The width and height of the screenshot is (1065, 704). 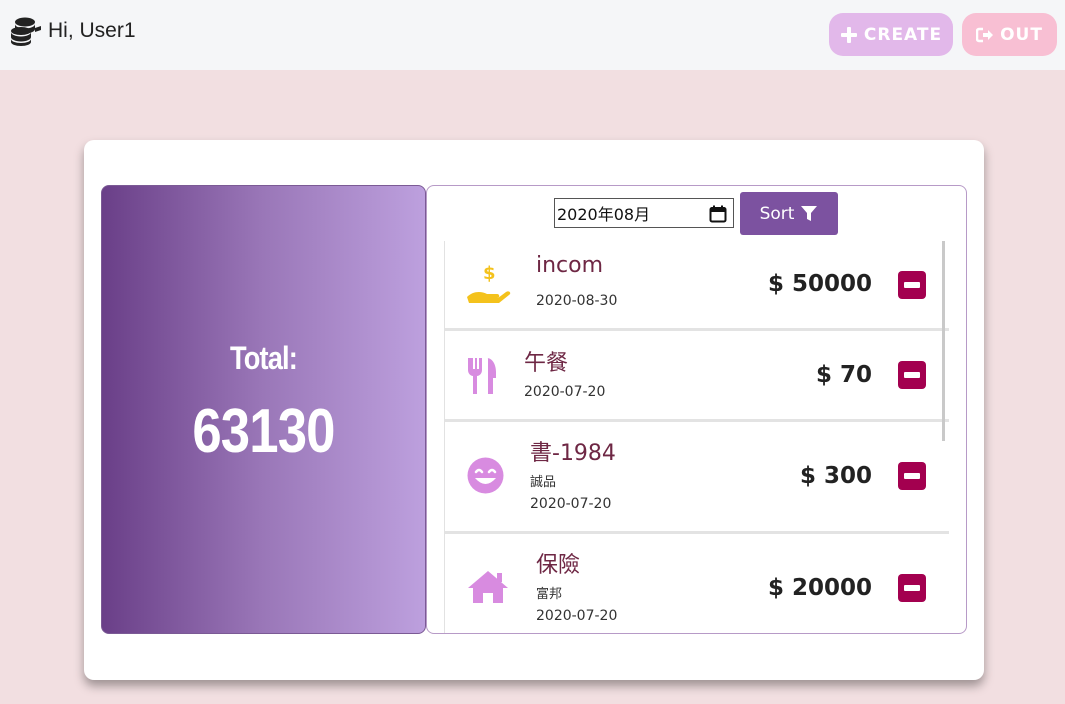 What do you see at coordinates (697, 583) in the screenshot?
I see `list-item: 保險 富邦 2020-07-20 $ 20000` at bounding box center [697, 583].